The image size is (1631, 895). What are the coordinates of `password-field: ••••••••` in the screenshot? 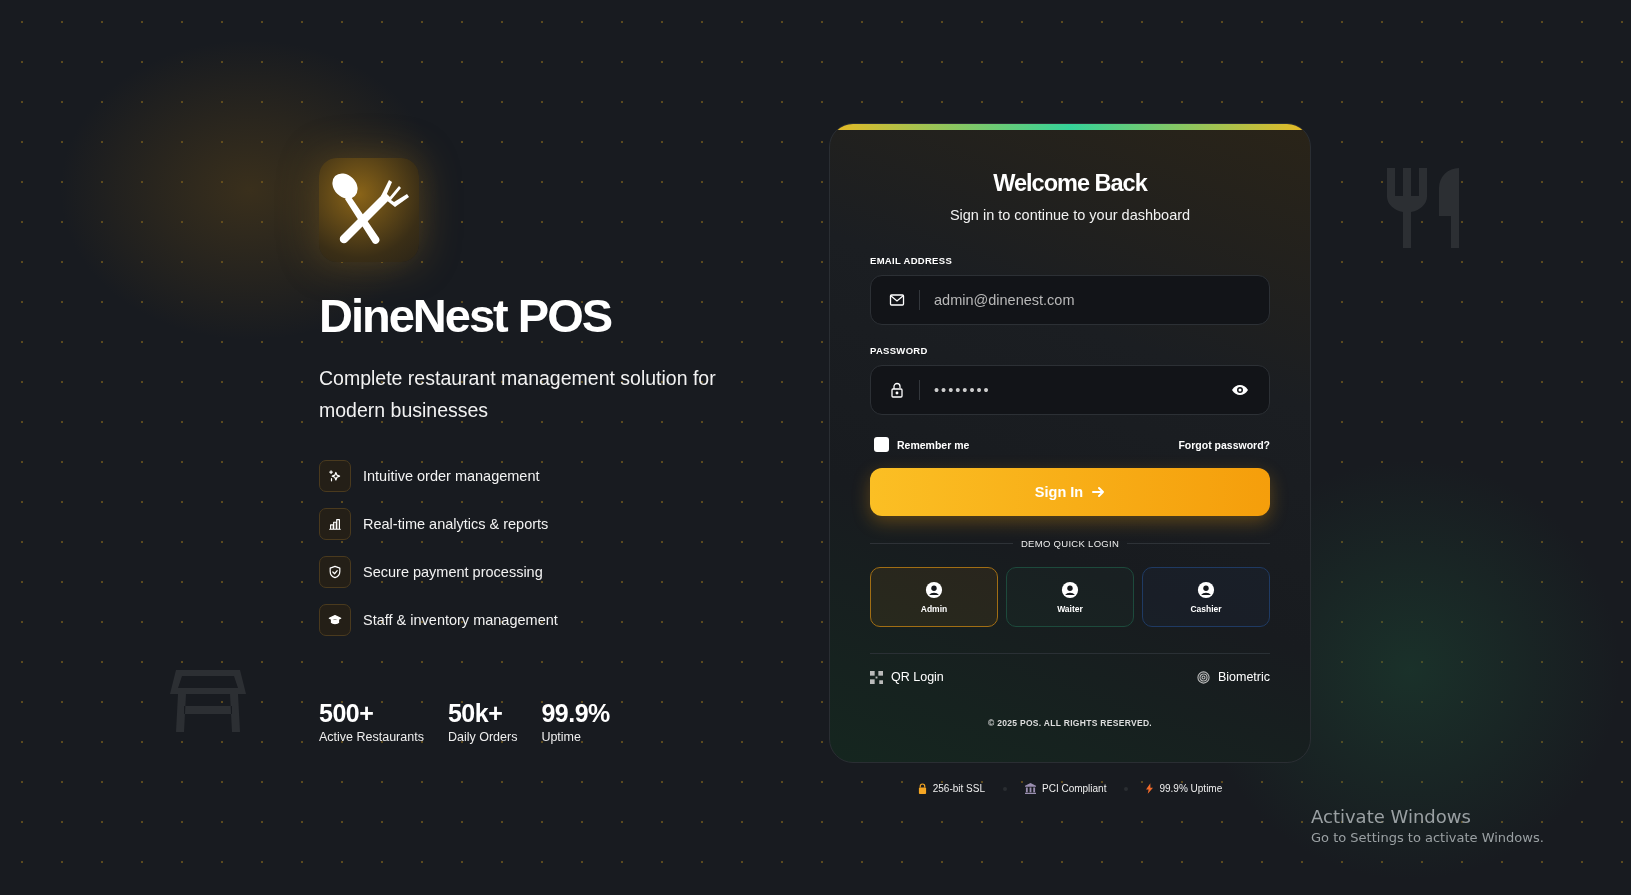 It's located at (1070, 390).